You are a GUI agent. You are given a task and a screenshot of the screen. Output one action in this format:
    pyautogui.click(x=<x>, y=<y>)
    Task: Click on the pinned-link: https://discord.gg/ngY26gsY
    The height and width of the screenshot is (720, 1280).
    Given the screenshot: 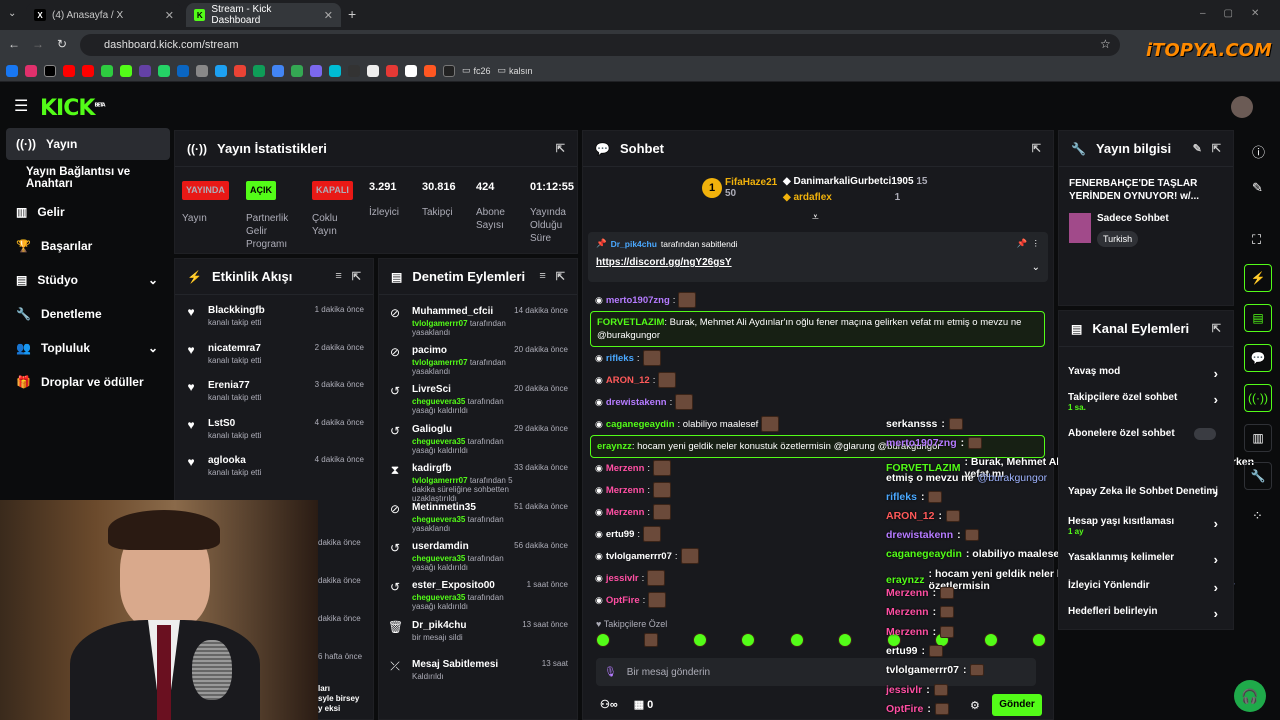 What is the action you would take?
    pyautogui.click(x=818, y=262)
    